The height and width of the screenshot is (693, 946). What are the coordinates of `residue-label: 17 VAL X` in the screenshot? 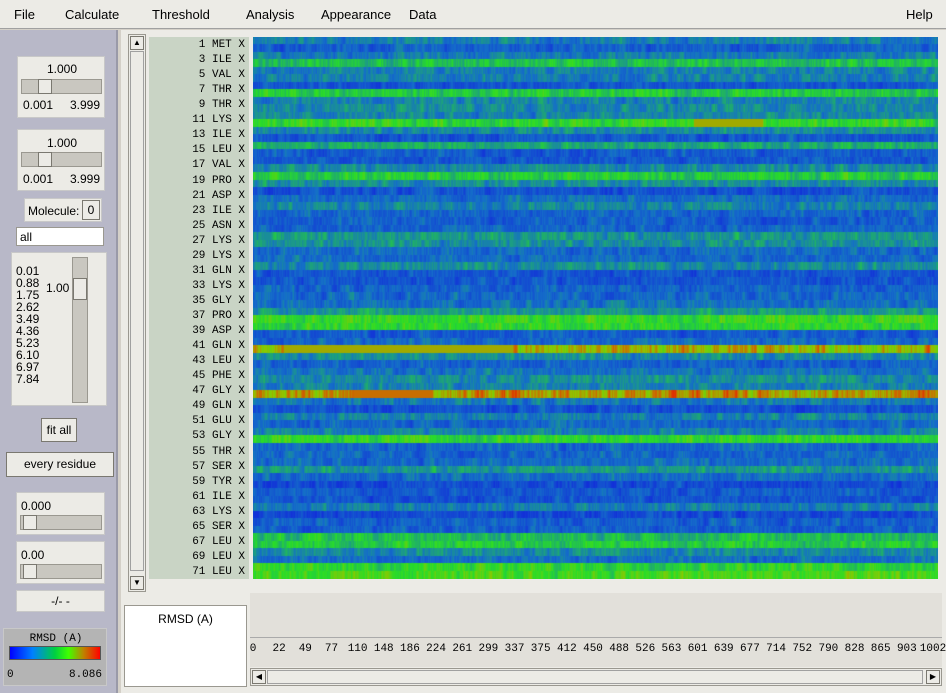 It's located at (218, 165).